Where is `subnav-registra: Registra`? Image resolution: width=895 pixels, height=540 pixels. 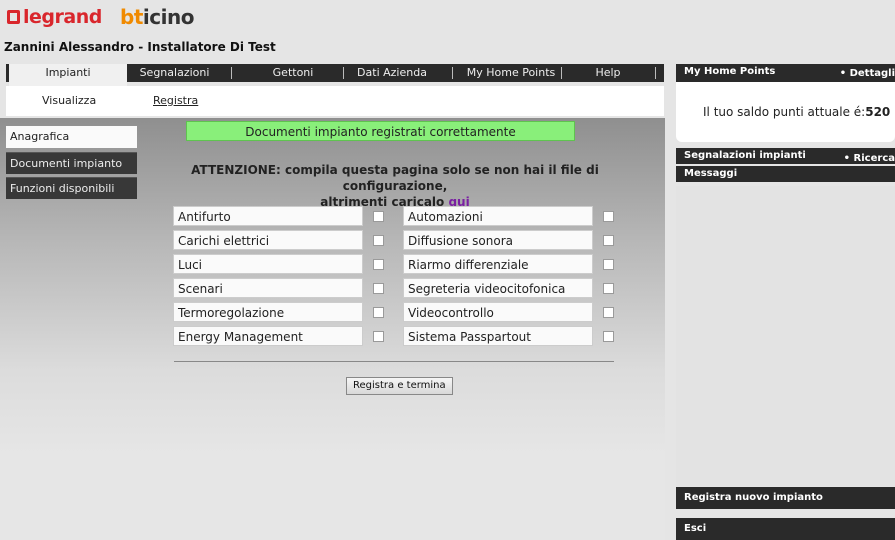
subnav-registra: Registra is located at coordinates (175, 100).